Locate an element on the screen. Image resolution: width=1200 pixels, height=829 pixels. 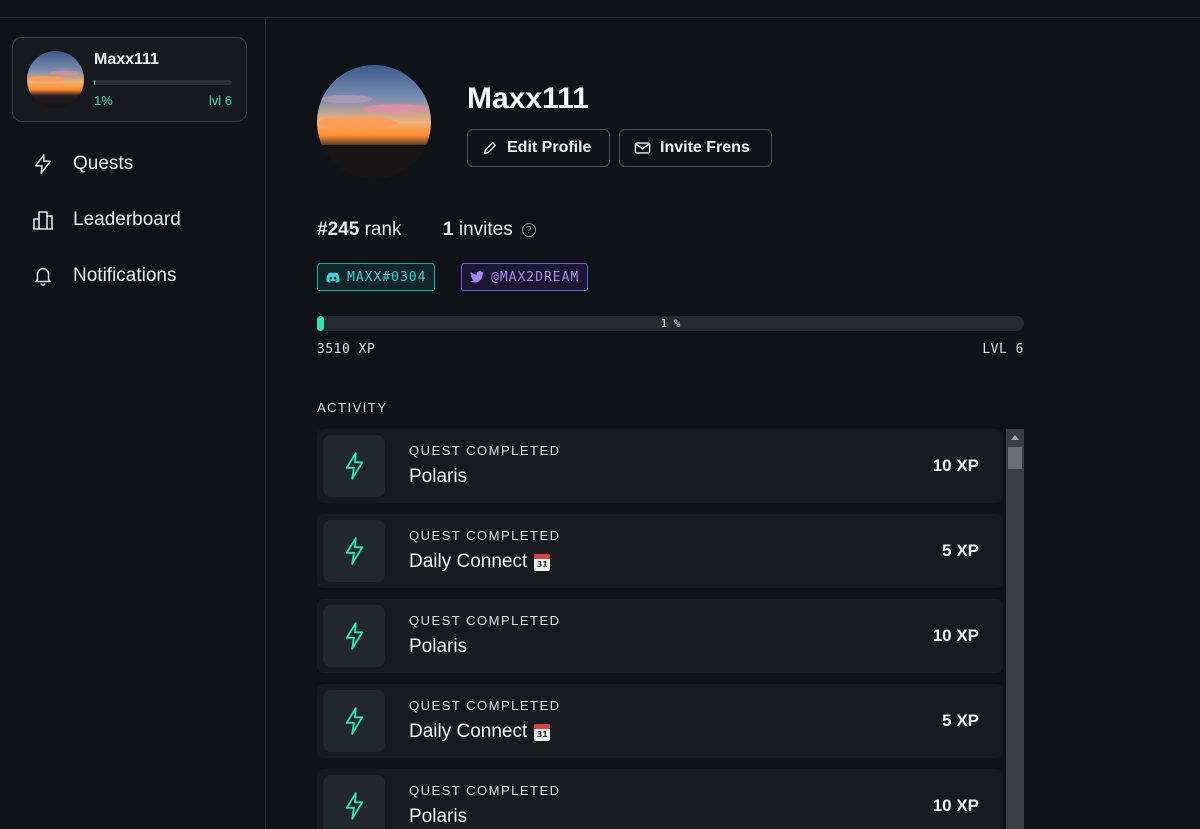
twitter-tag: @MAX2DREAM is located at coordinates (525, 277).